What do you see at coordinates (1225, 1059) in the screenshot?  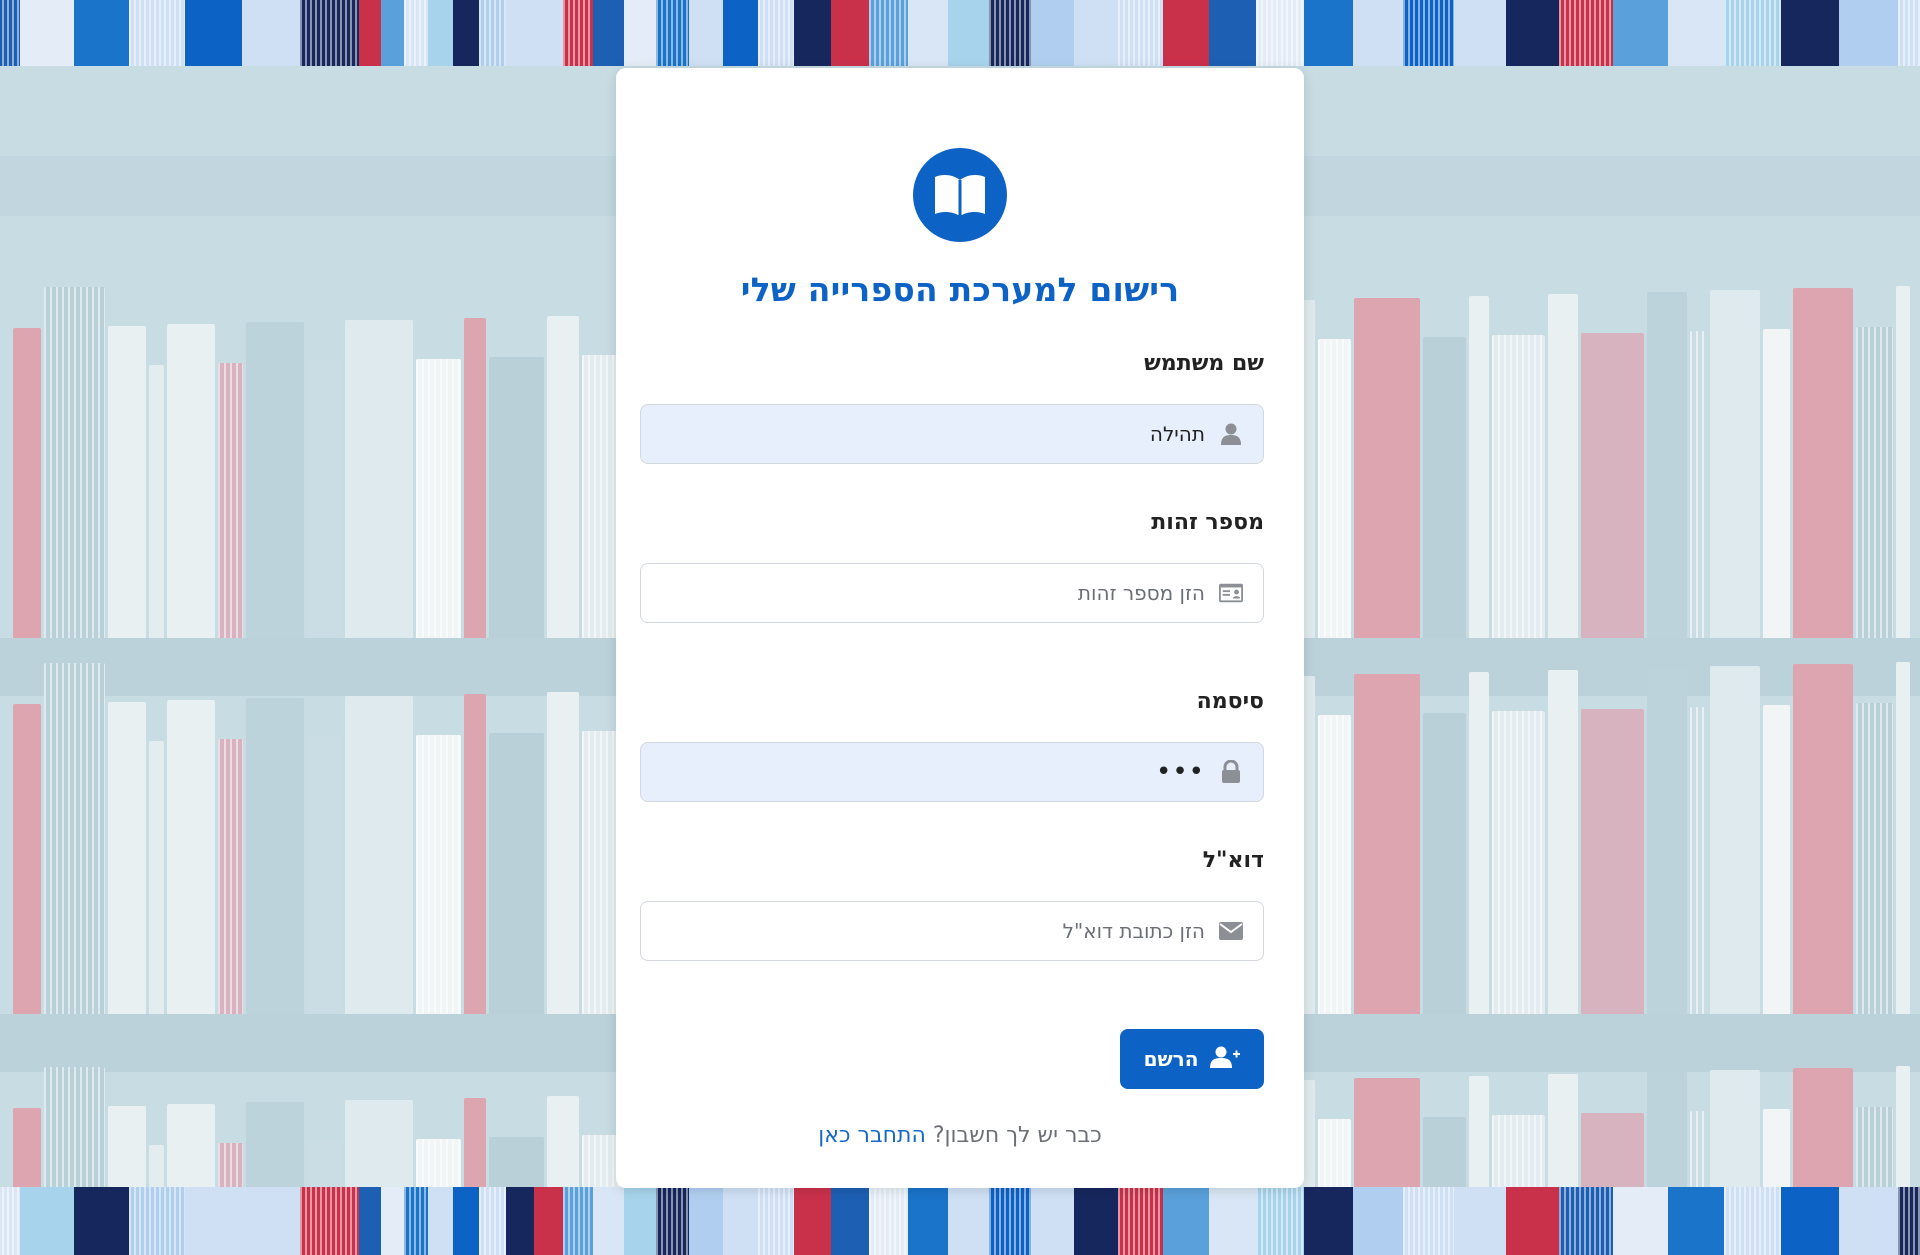 I see `user-plus-icon` at bounding box center [1225, 1059].